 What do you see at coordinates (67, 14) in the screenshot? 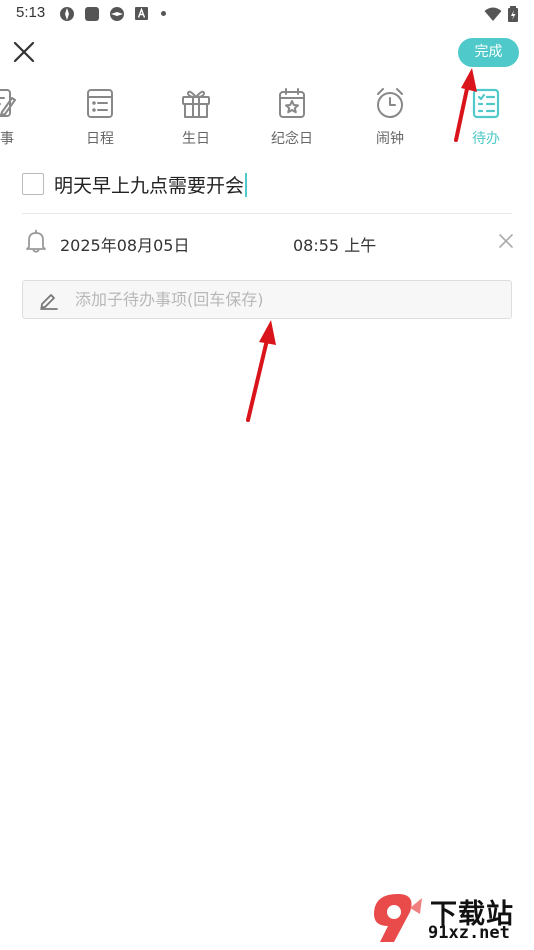
I see `app-notification-icon` at bounding box center [67, 14].